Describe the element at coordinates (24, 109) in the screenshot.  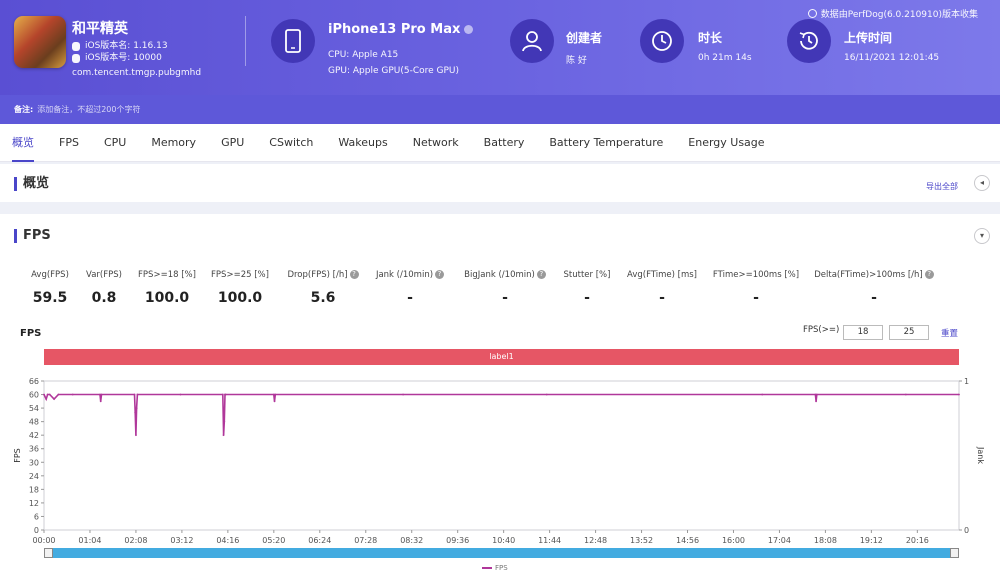
I see `notes-label: 备注:` at that location.